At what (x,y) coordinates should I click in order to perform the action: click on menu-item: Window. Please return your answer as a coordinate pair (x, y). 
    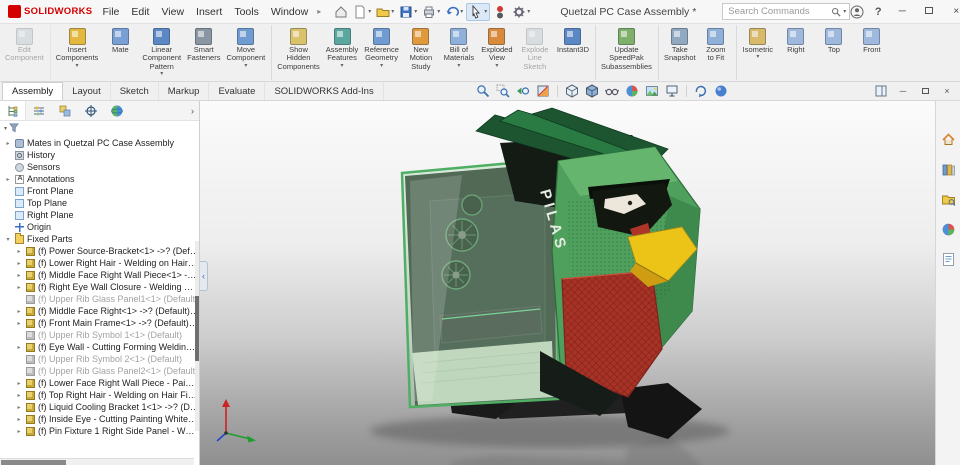
    Looking at the image, I should click on (289, 12).